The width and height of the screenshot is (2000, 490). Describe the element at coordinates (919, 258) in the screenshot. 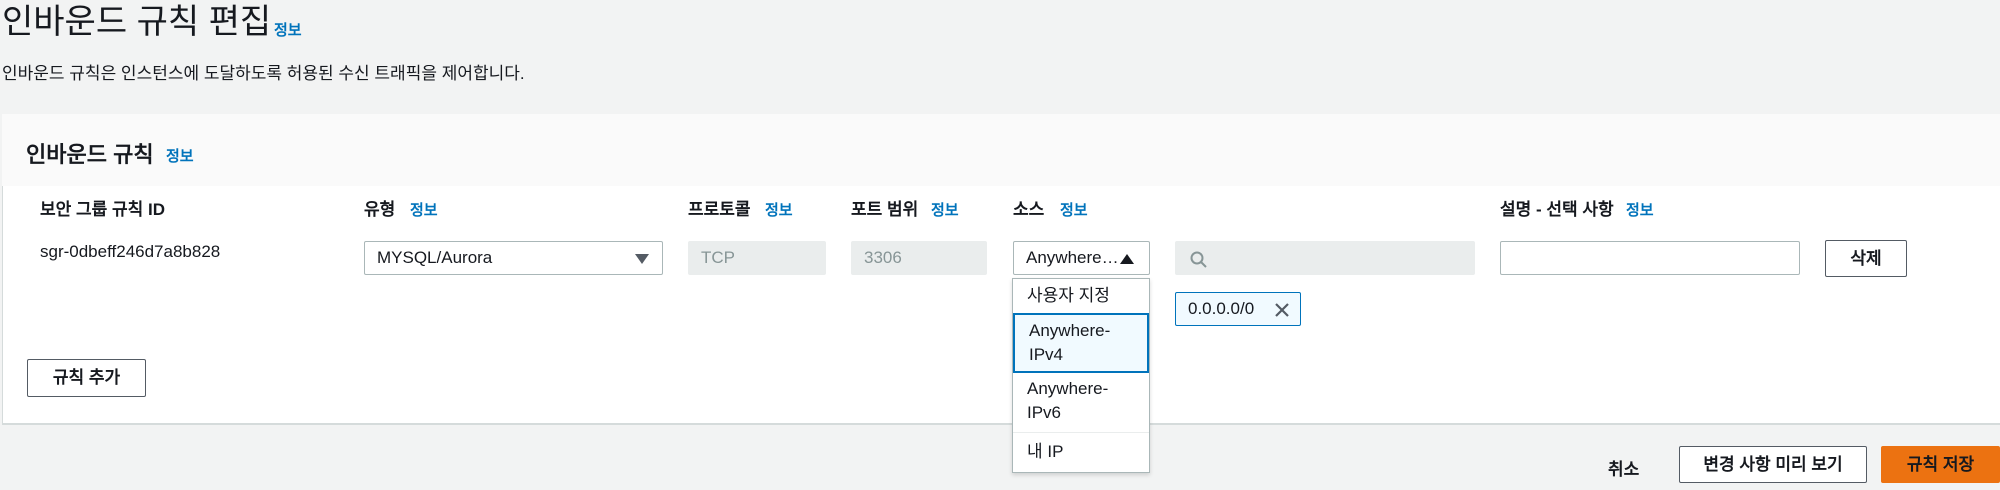

I see `port-range-field: 3306` at that location.